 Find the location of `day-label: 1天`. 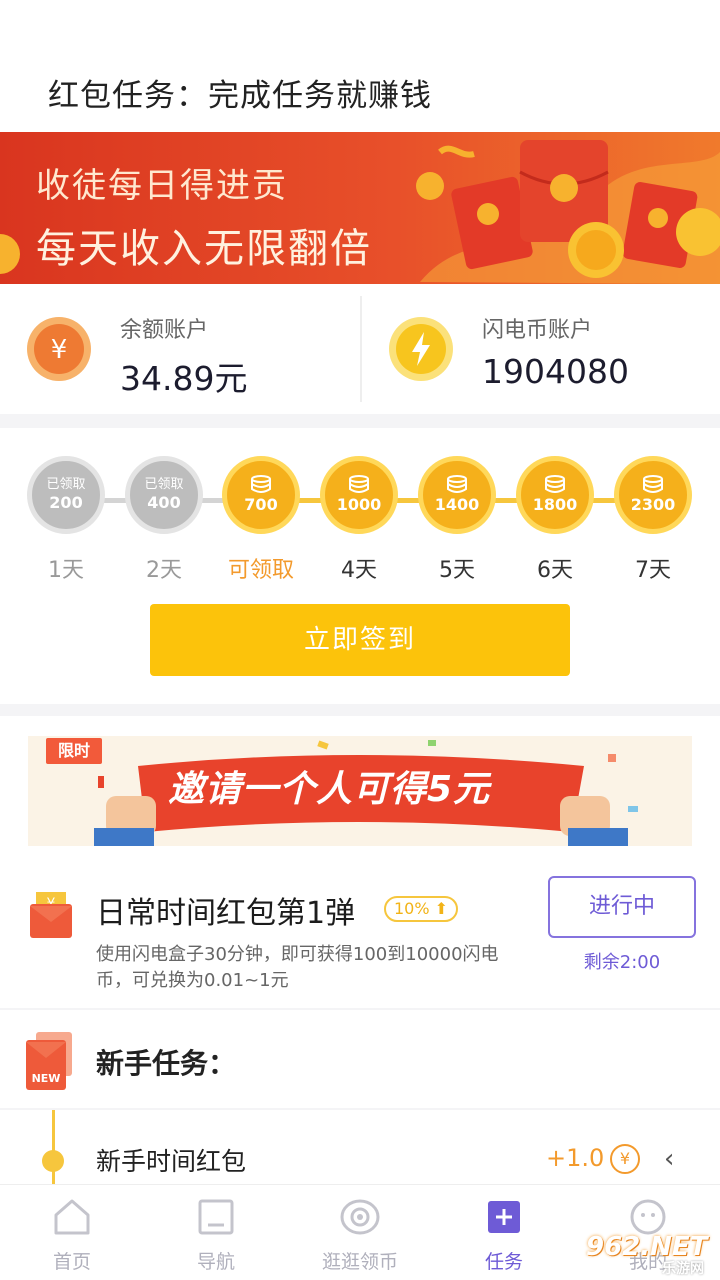

day-label: 1天 is located at coordinates (66, 570).